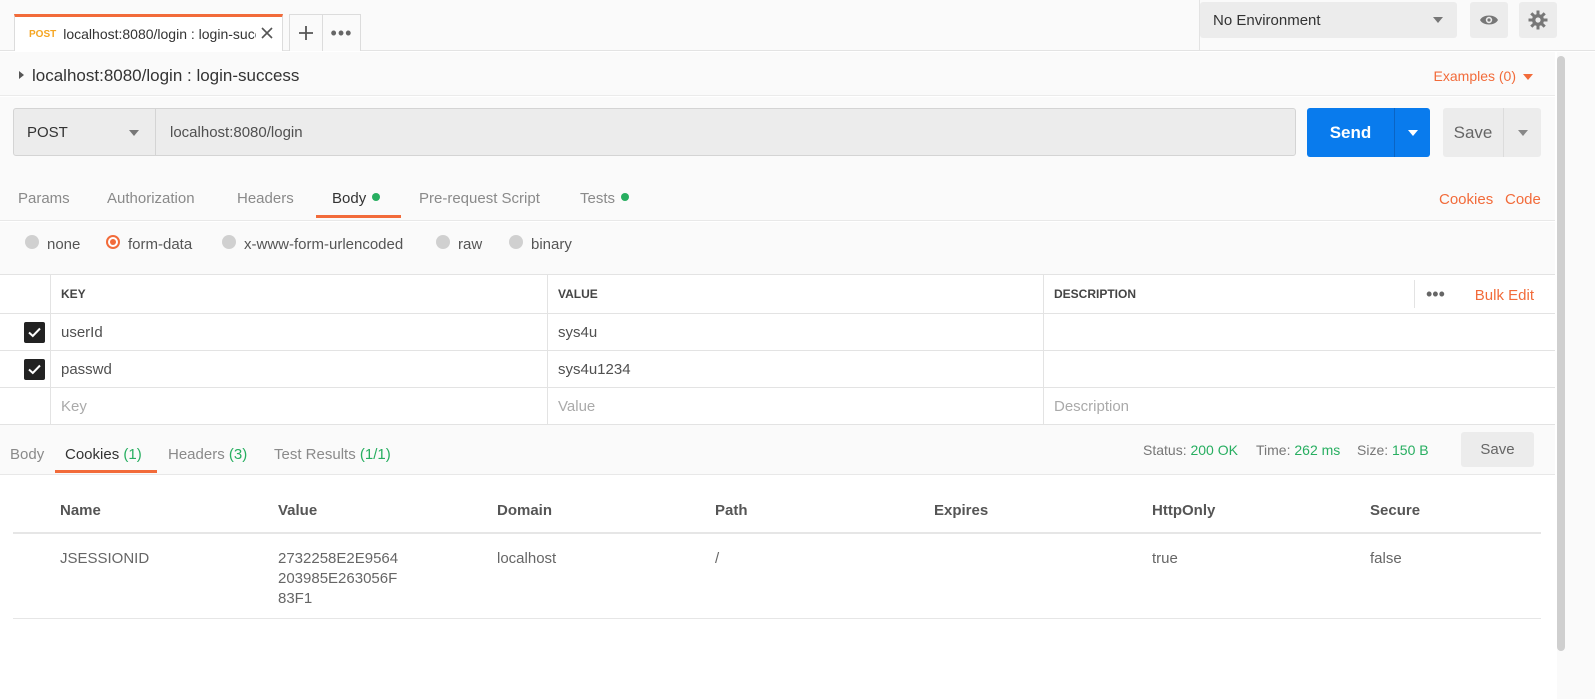 This screenshot has width=1595, height=699. I want to click on url-bar: POST Send Save, so click(777, 133).